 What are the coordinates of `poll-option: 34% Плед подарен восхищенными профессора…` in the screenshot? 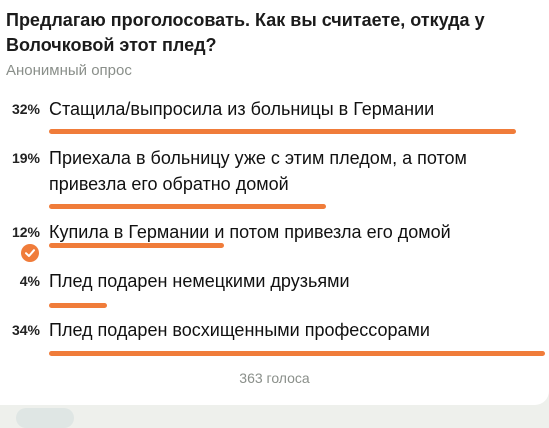 It's located at (274, 338).